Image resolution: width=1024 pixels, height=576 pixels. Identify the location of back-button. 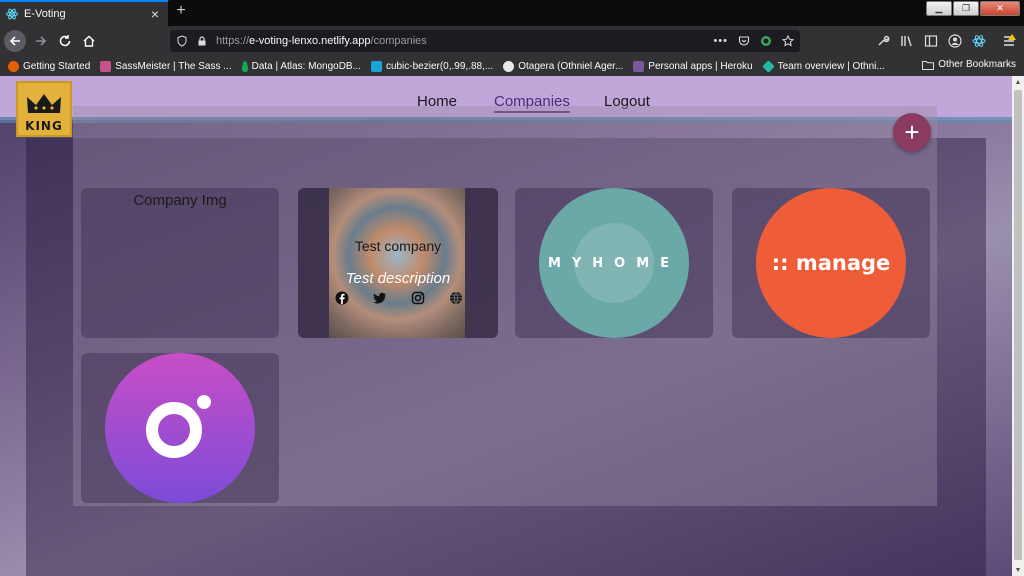
(15, 41).